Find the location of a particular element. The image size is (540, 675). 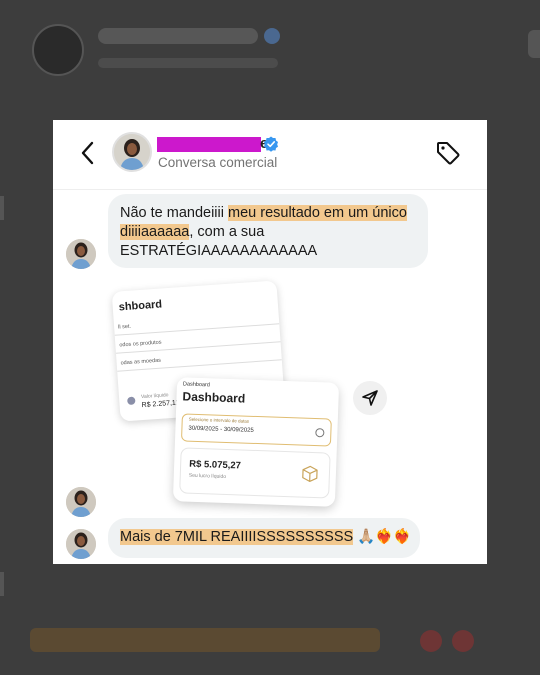

background-name is located at coordinates (178, 36).